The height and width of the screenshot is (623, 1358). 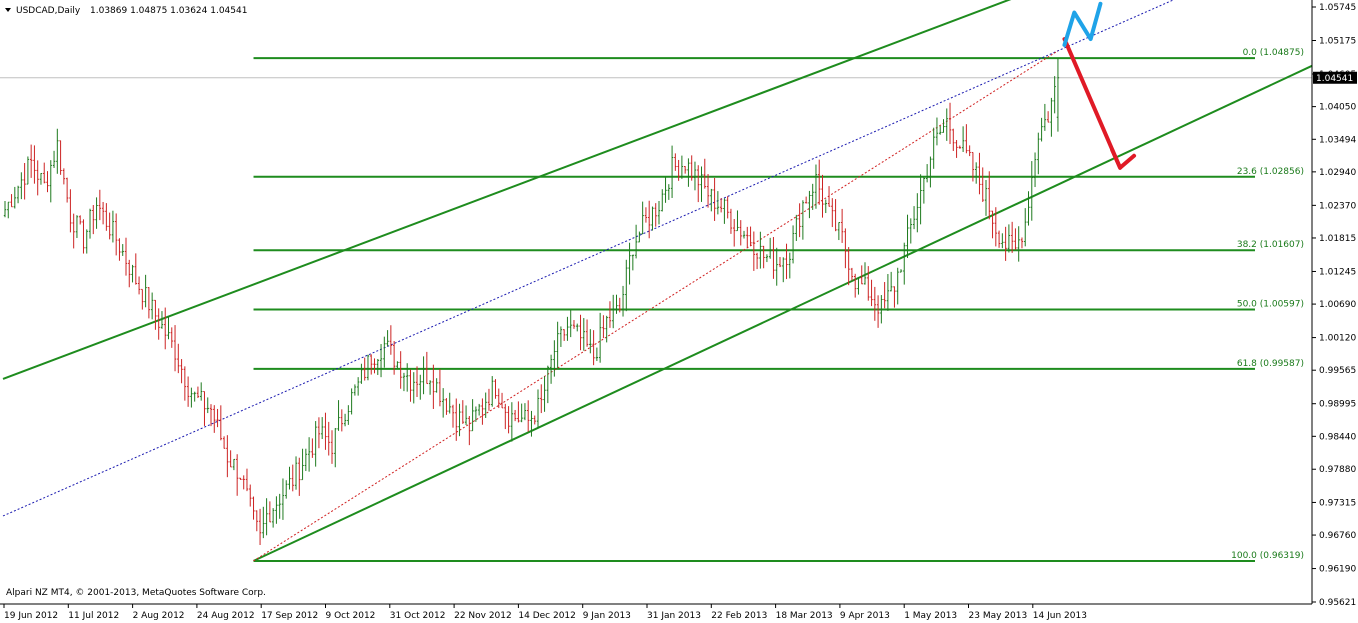 I want to click on fib-label-0.0: 0.0 (1.04875), so click(x=1273, y=53).